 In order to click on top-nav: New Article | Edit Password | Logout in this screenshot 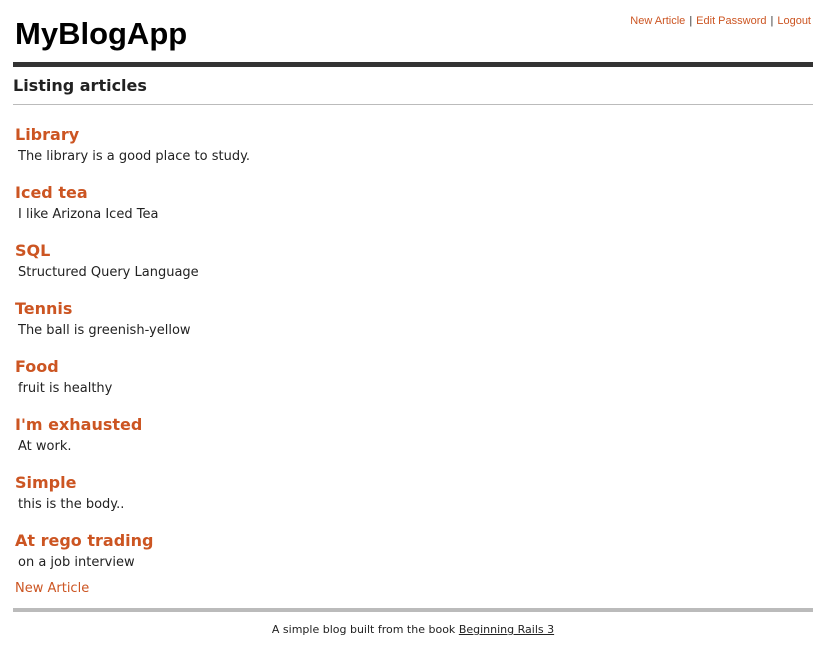, I will do `click(720, 21)`.